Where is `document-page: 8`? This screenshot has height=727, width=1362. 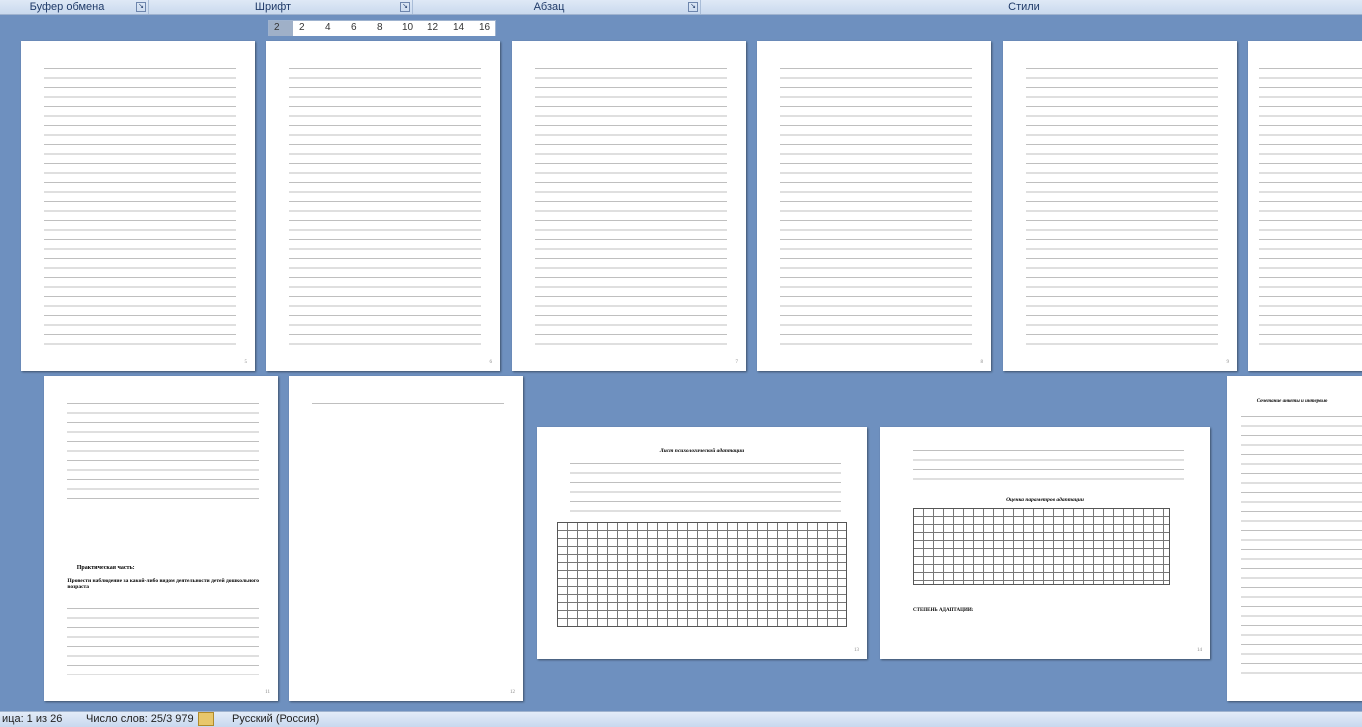
document-page: 8 is located at coordinates (874, 206).